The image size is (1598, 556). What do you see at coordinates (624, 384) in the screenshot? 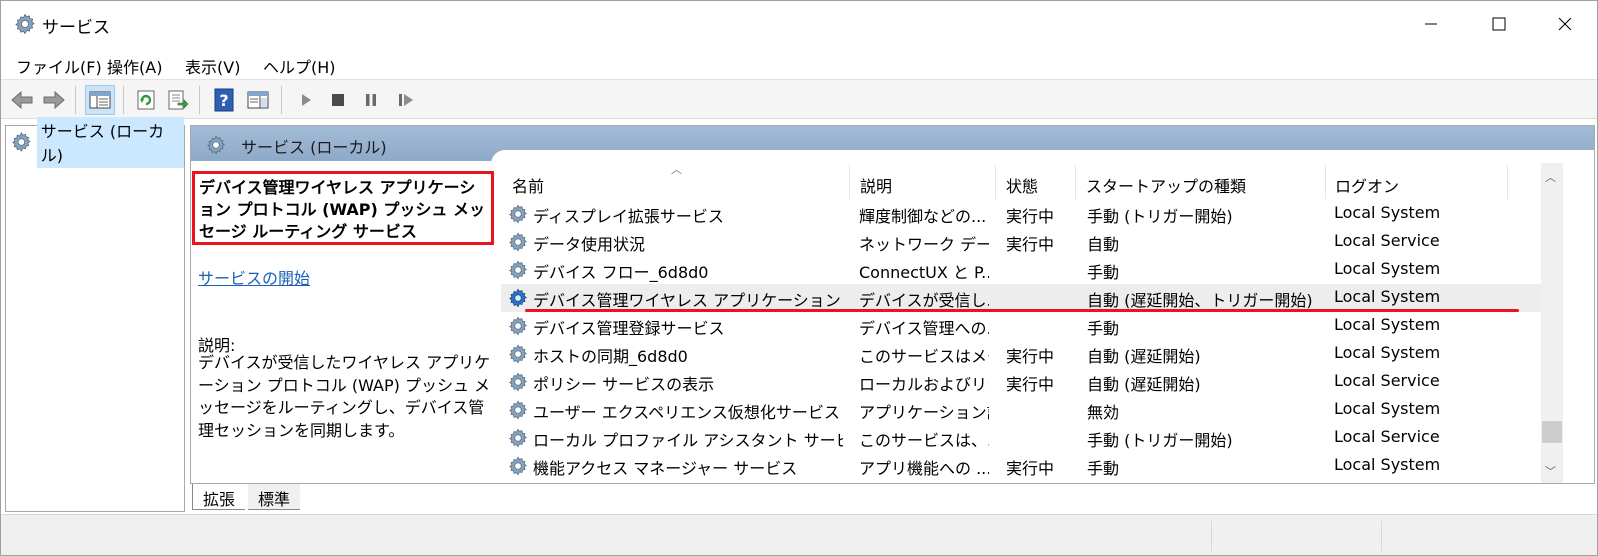
I see `cell-name: ポリシー サービスの表示` at bounding box center [624, 384].